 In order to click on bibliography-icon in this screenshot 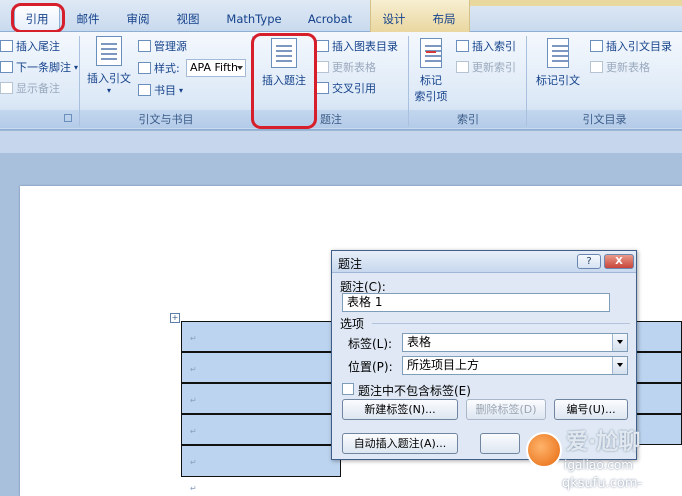, I will do `click(144, 90)`.